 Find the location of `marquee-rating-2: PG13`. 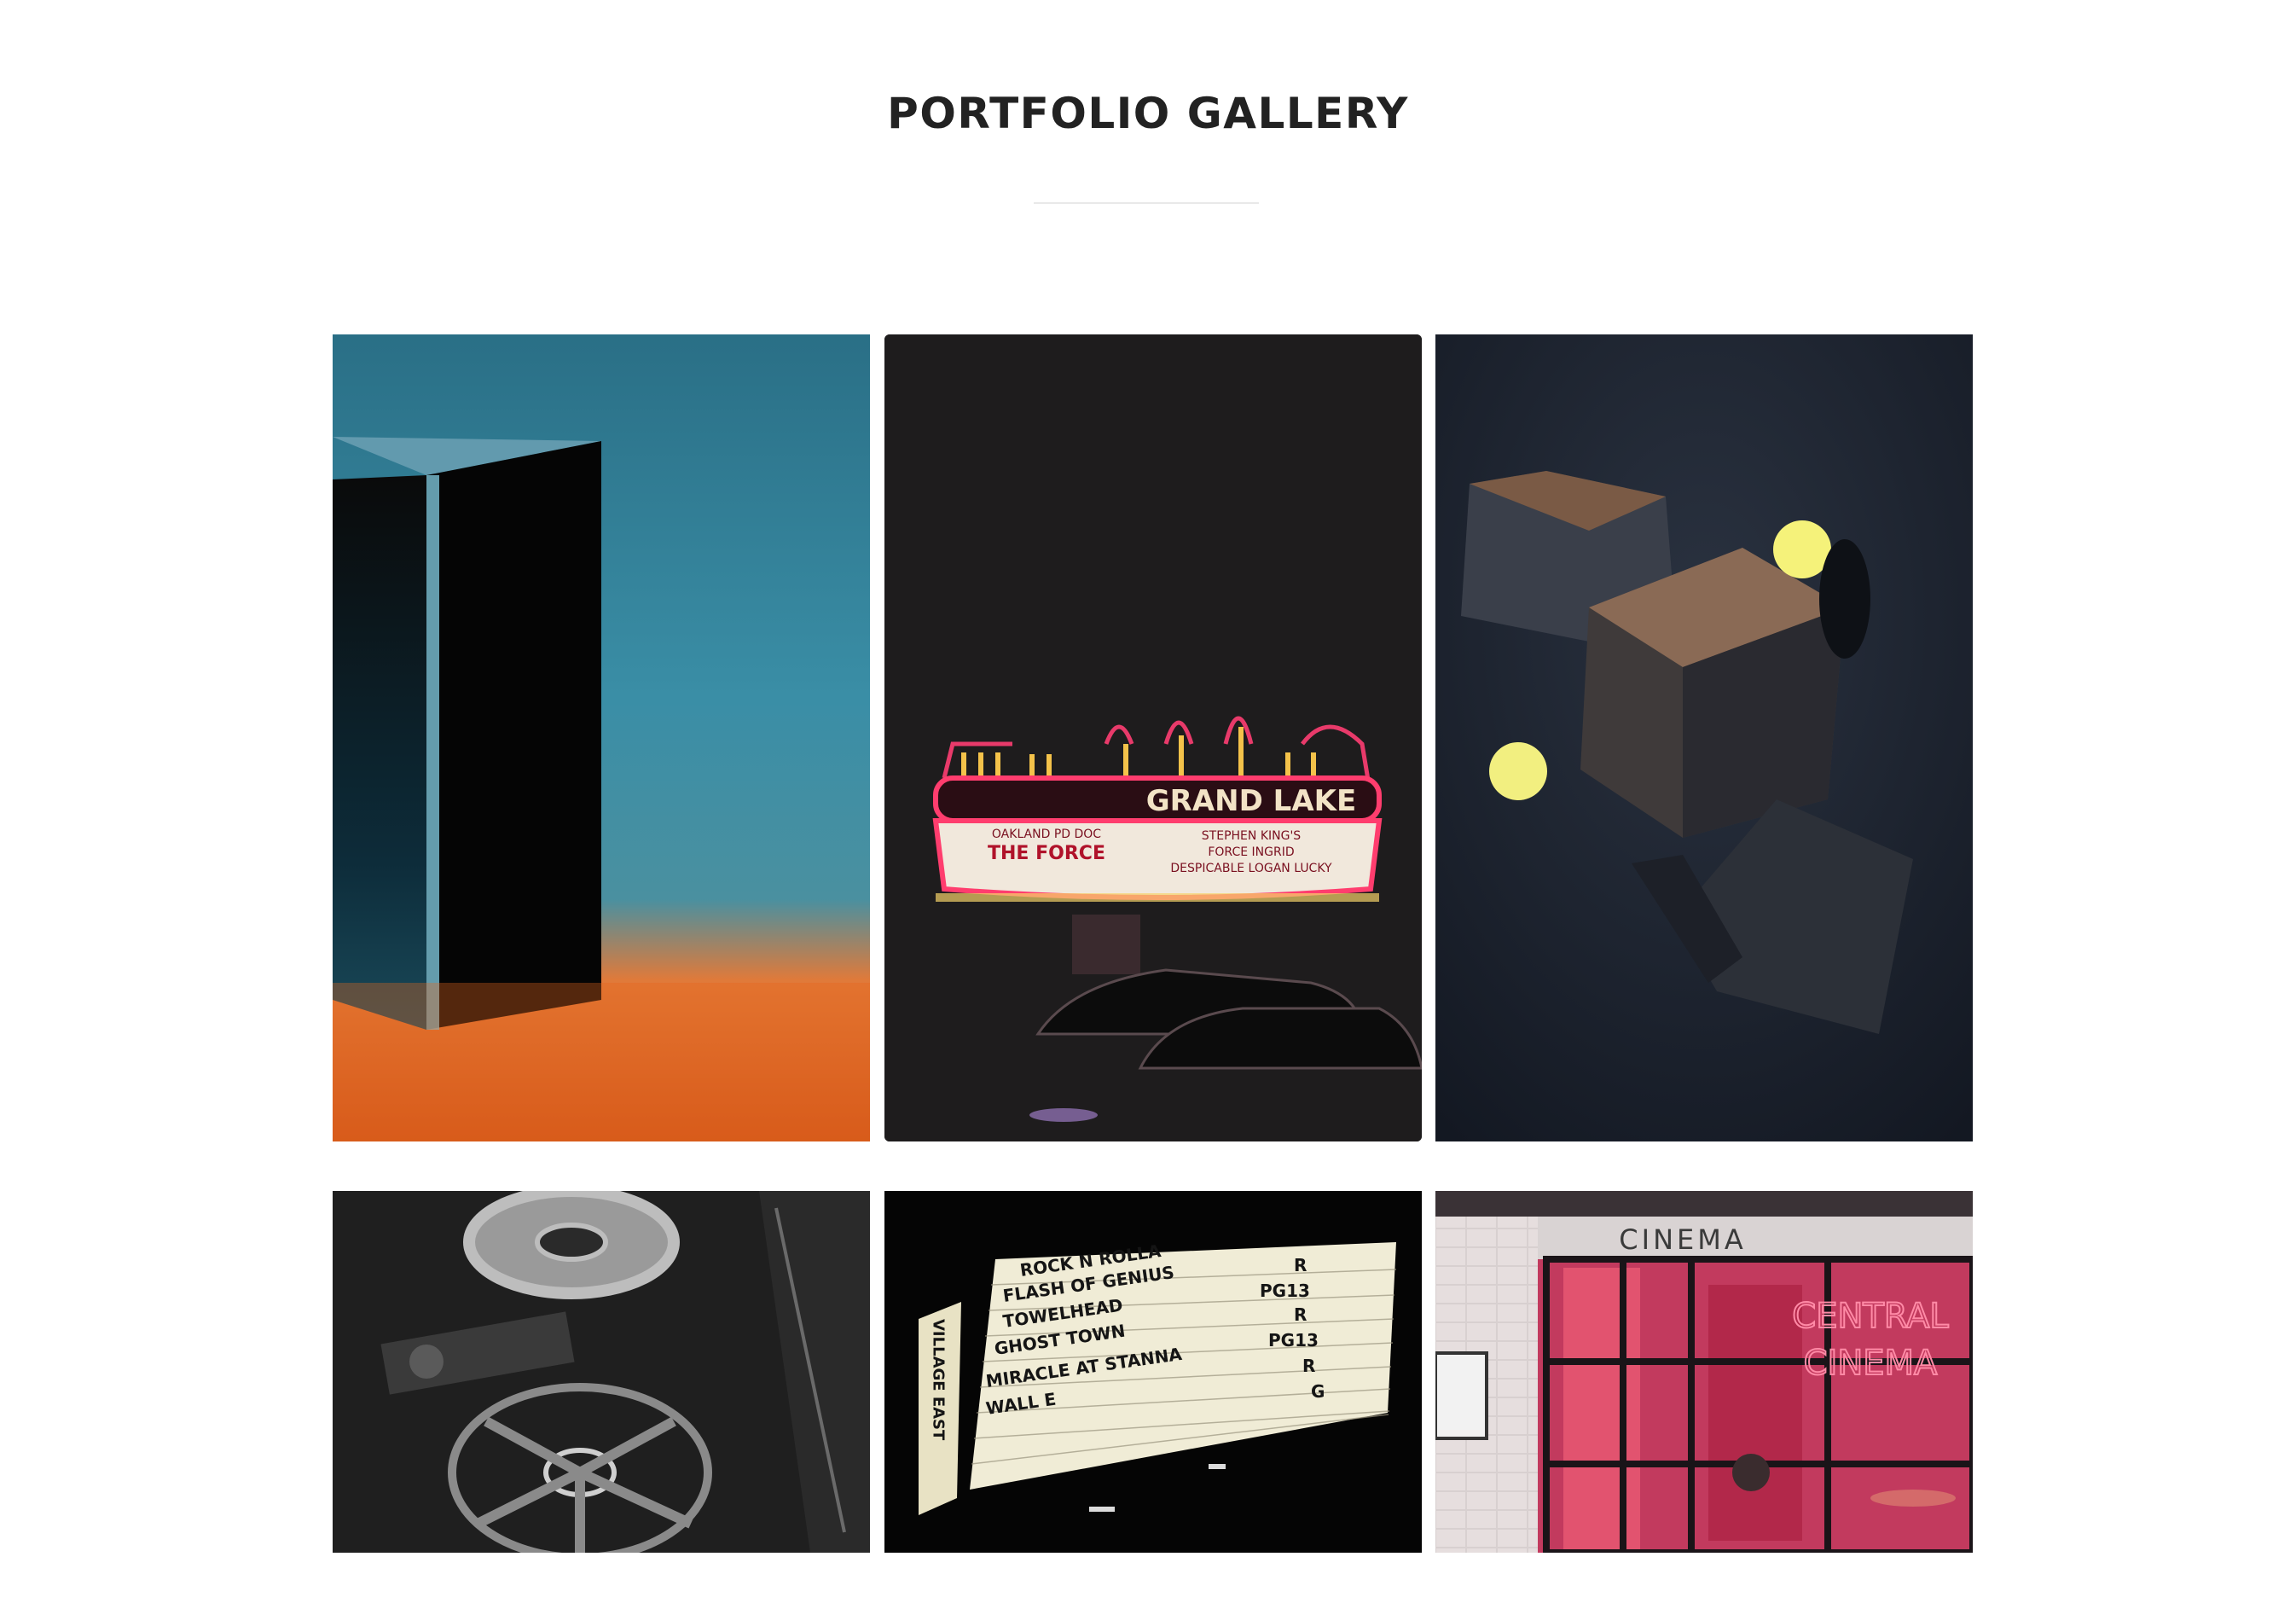

marquee-rating-2: PG13 is located at coordinates (1285, 1291).